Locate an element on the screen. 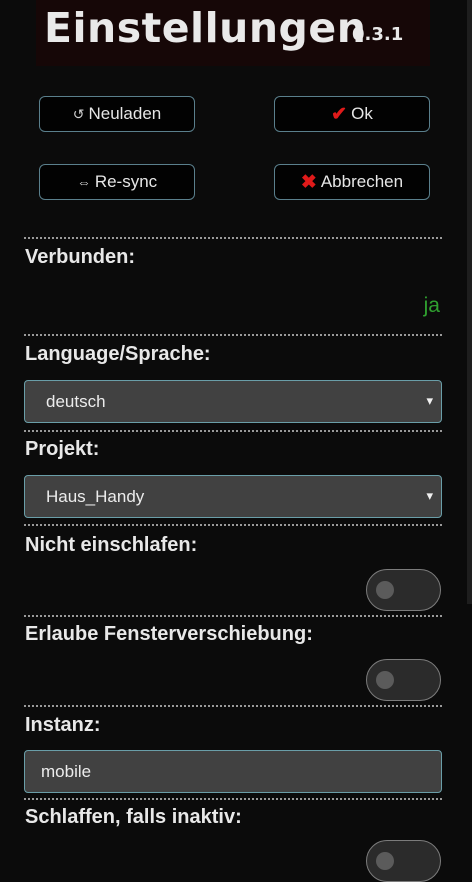 This screenshot has height=882, width=472. reload-button-label: Neuladen is located at coordinates (125, 113).